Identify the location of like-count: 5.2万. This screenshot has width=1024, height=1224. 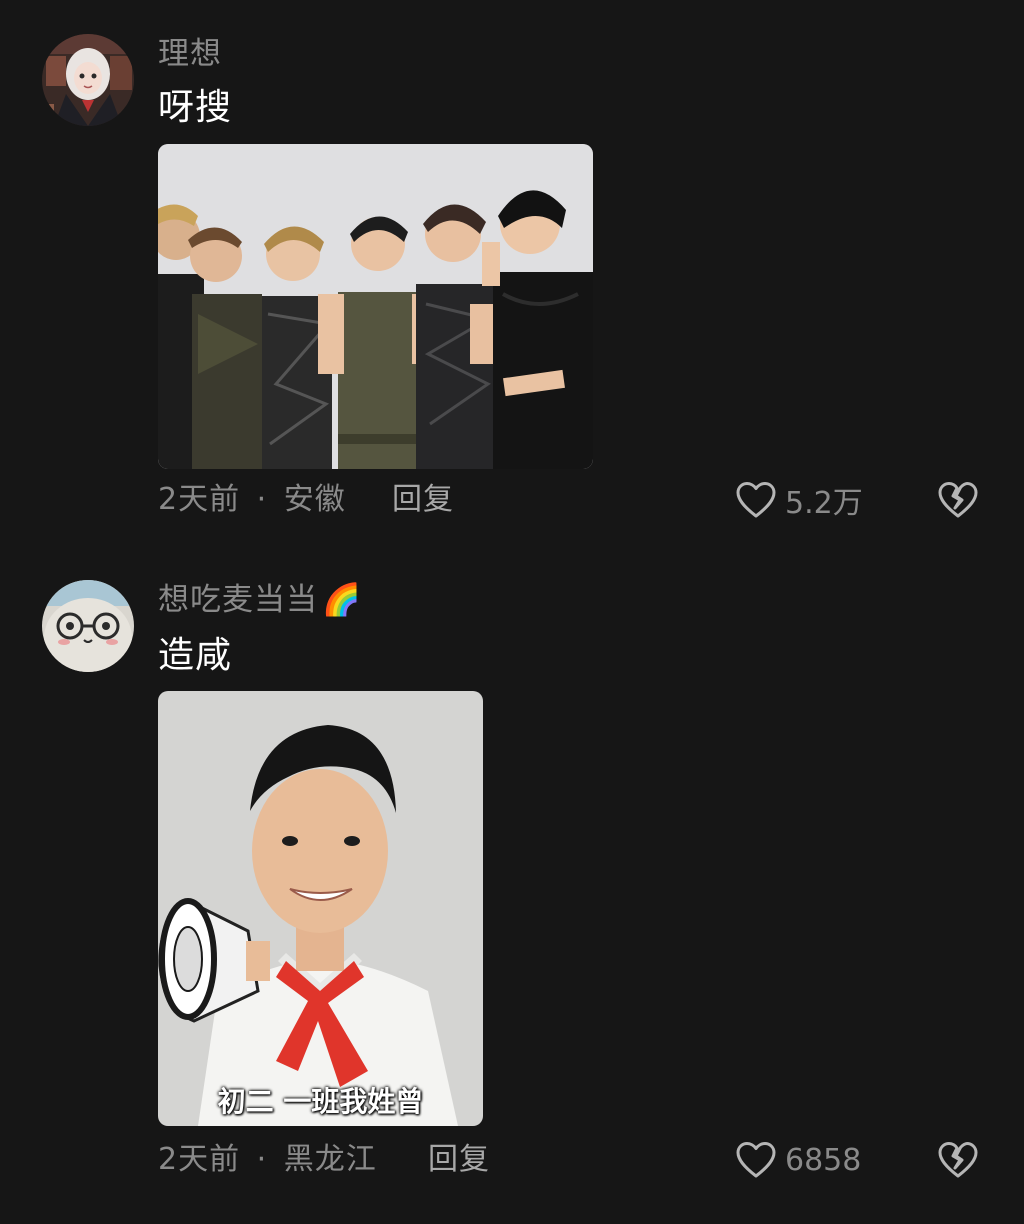
(824, 503).